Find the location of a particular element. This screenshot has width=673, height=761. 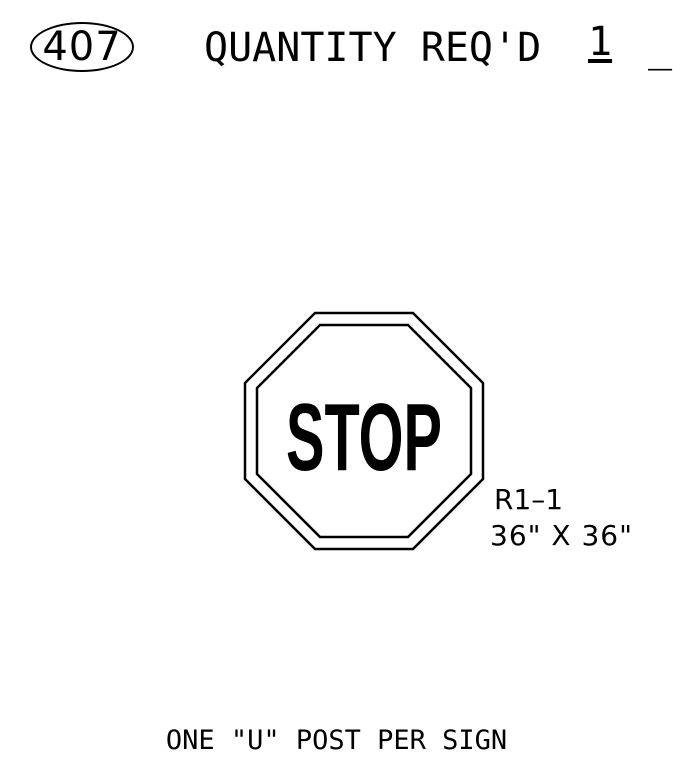

stop-sign-drawing: STOP is located at coordinates (364, 431).